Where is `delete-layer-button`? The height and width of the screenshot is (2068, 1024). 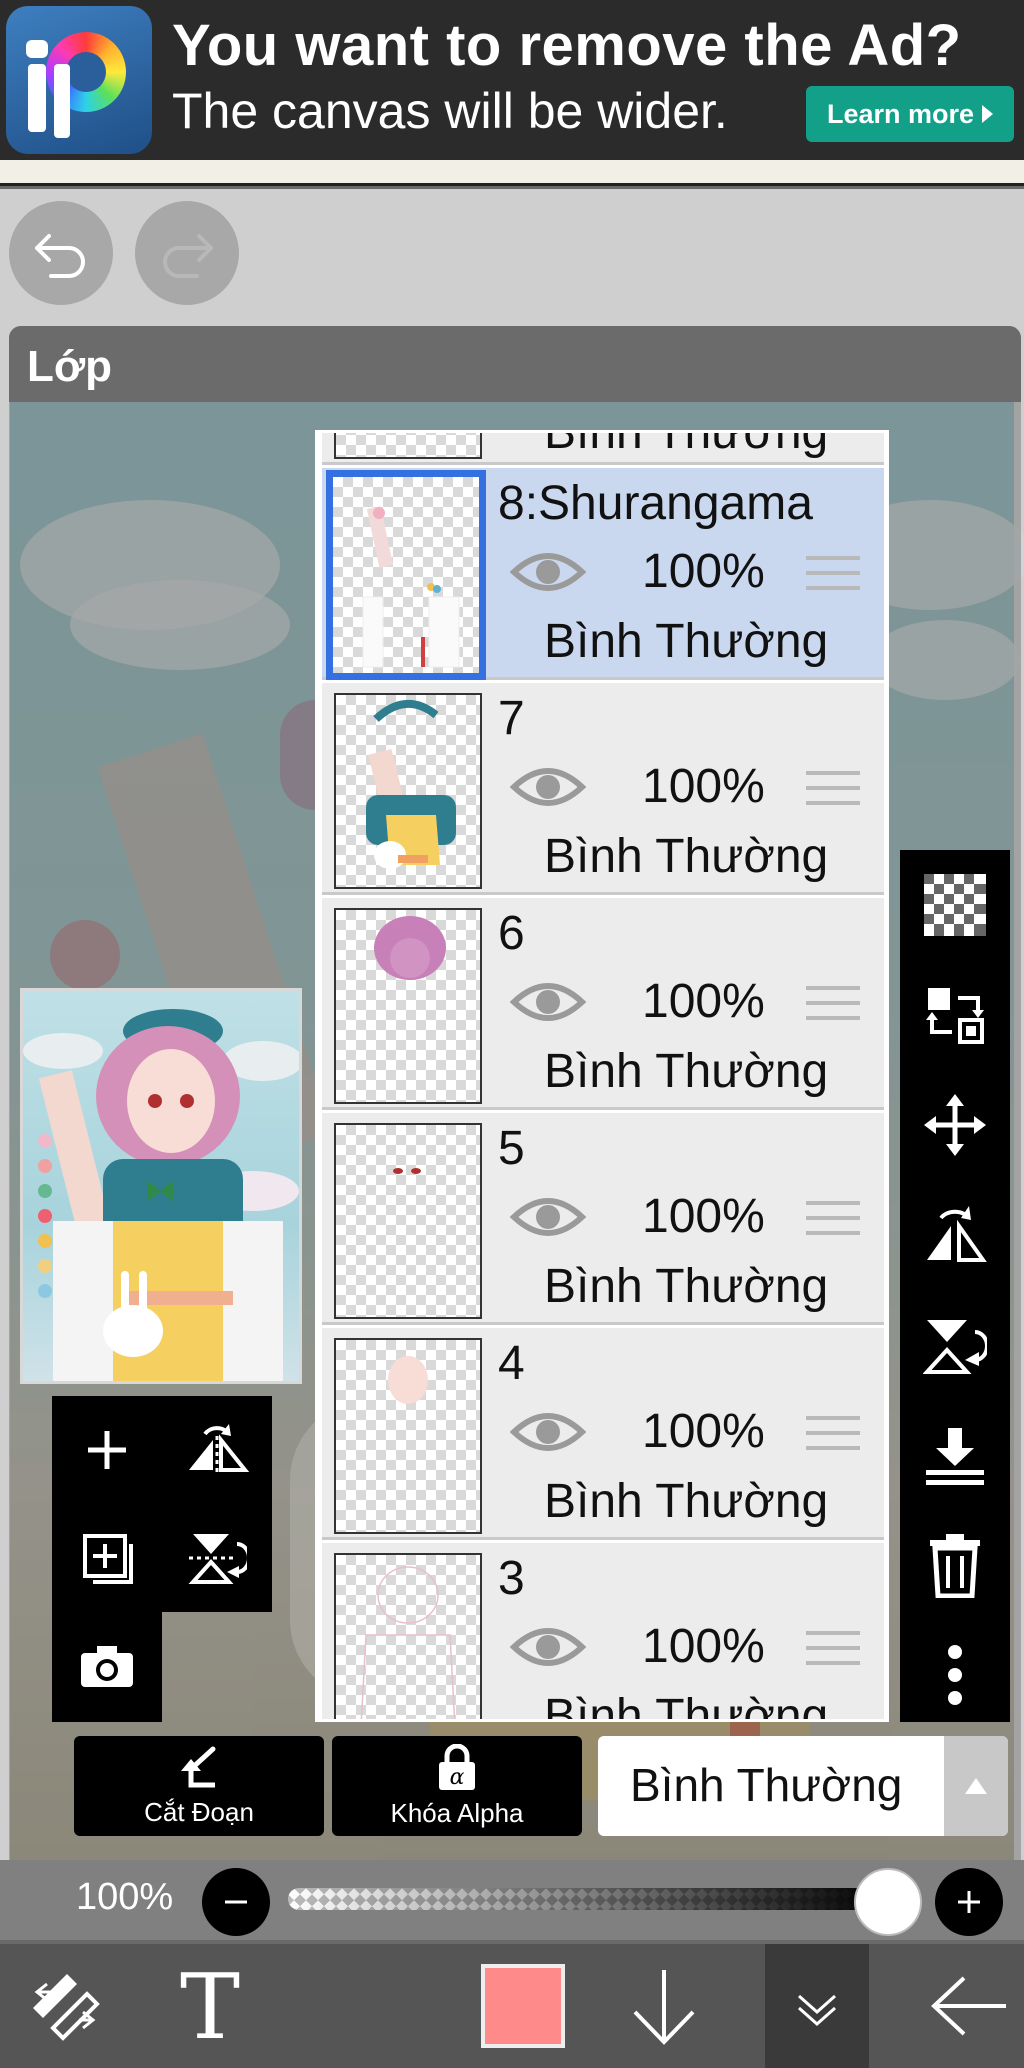 delete-layer-button is located at coordinates (955, 1565).